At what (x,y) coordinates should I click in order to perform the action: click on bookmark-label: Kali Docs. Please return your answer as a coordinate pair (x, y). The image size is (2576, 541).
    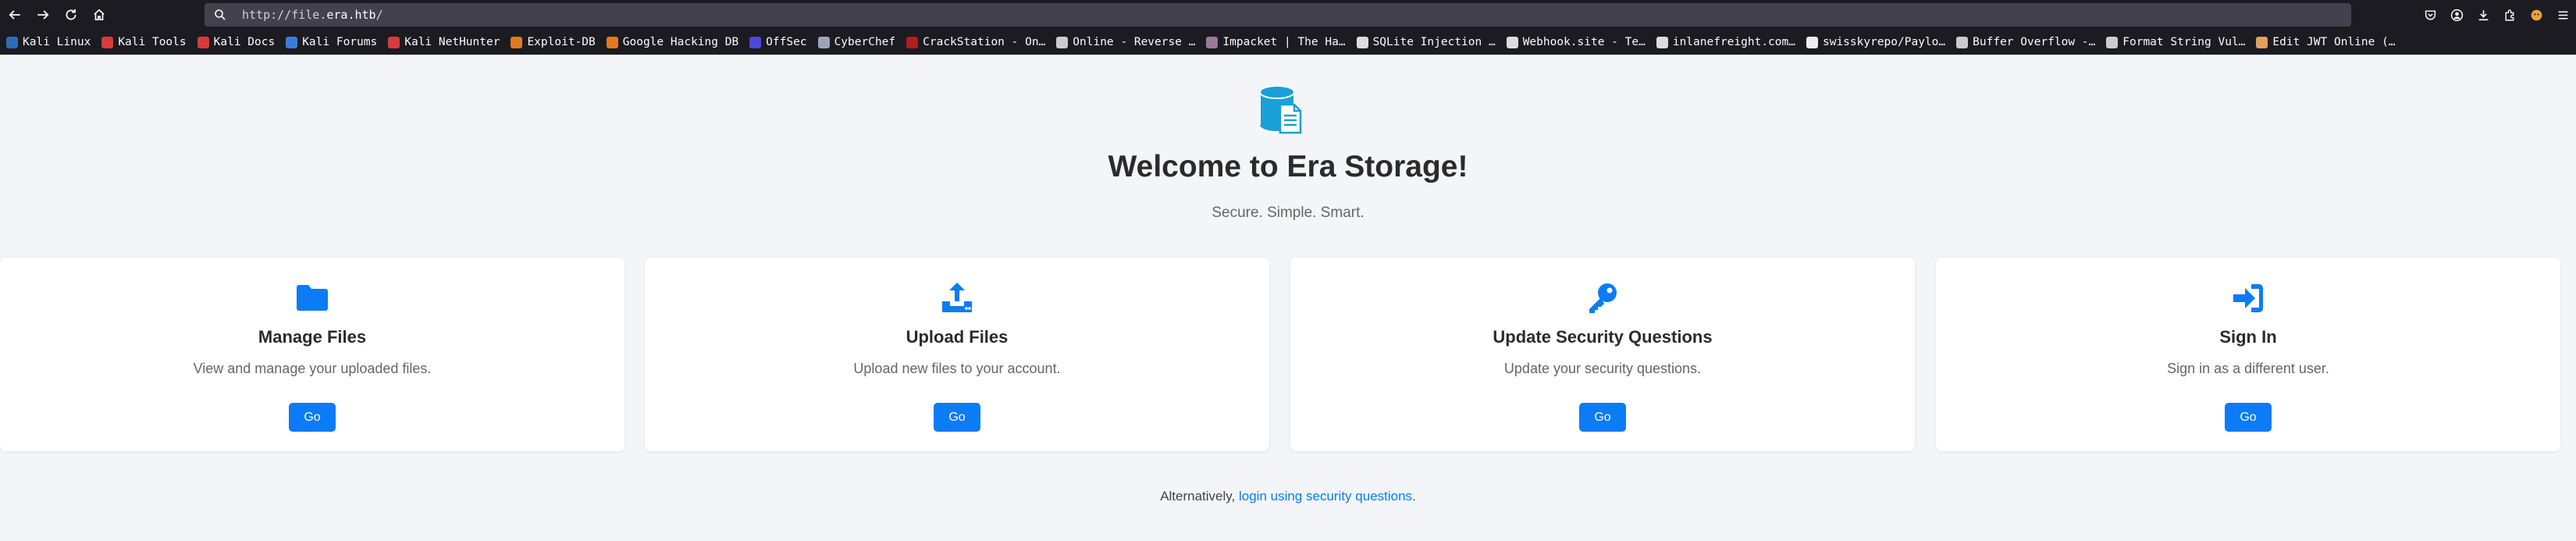
    Looking at the image, I should click on (245, 42).